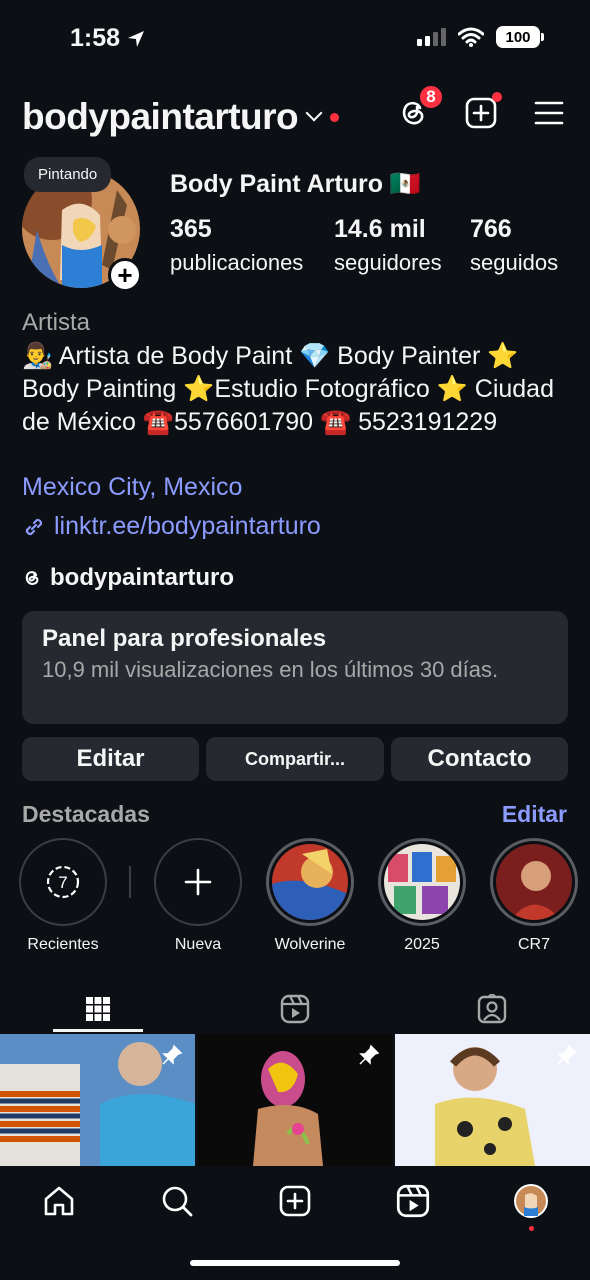  What do you see at coordinates (314, 113) in the screenshot?
I see `chevron-down-icon` at bounding box center [314, 113].